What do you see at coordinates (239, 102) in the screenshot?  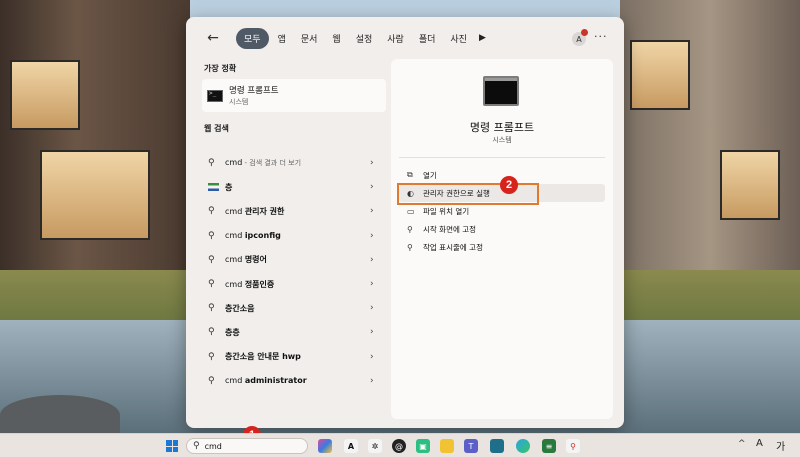 I see `best-match-type: 시스템` at bounding box center [239, 102].